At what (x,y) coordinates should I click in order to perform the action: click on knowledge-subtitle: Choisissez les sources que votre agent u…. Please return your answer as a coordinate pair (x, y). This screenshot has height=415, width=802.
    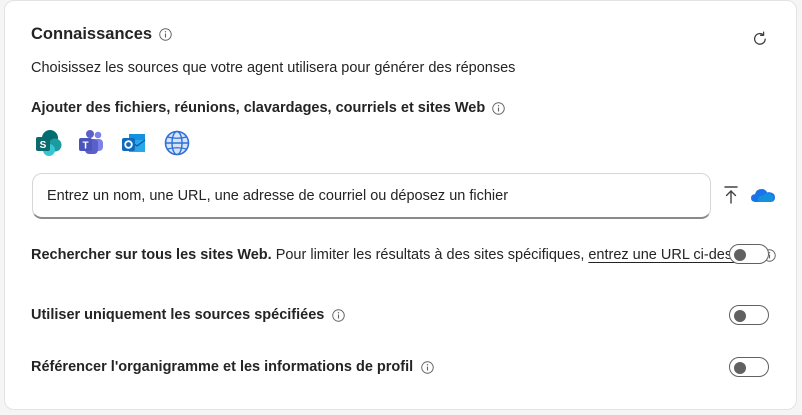
    Looking at the image, I should click on (273, 68).